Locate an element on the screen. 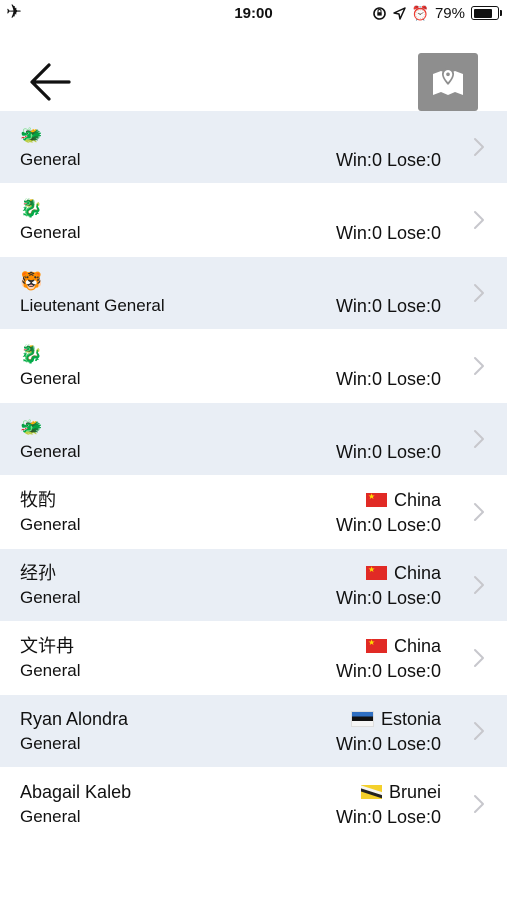  list-item: 文许冉 General China Win:0 Lose:0 is located at coordinates (253, 658).